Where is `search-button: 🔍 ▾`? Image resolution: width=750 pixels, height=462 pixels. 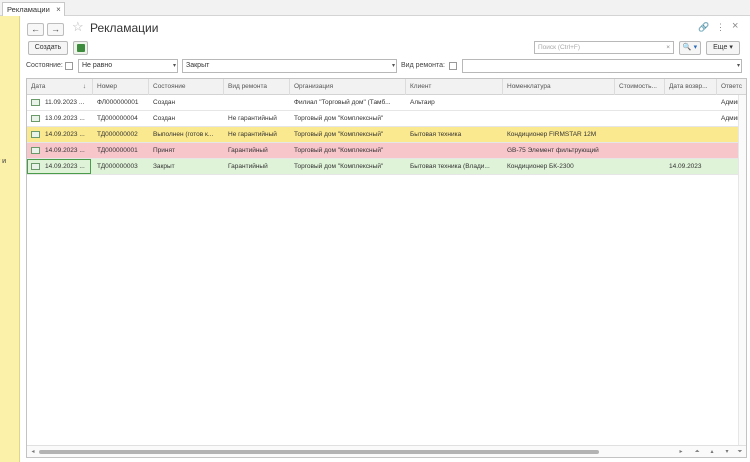
search-button: 🔍 ▾ is located at coordinates (690, 48).